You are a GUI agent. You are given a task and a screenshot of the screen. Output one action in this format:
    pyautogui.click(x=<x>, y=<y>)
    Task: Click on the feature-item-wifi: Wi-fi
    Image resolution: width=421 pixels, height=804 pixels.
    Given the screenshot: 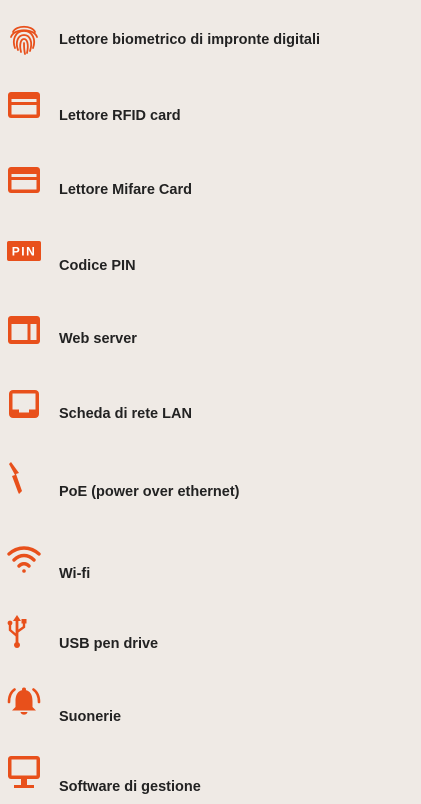 What is the action you would take?
    pyautogui.click(x=210, y=568)
    